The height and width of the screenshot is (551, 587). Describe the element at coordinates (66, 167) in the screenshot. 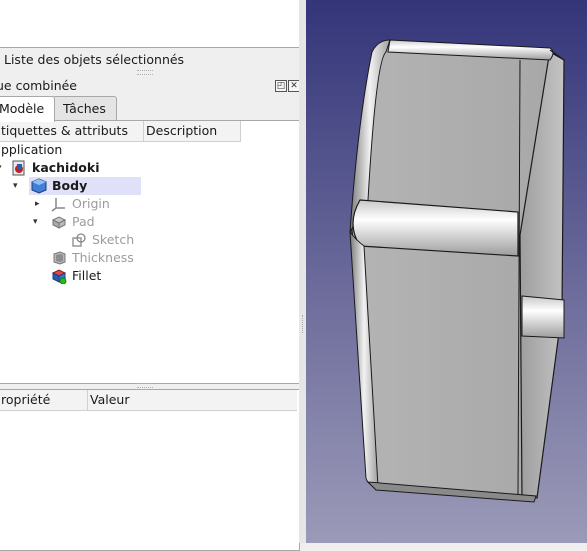

I see `tree-item-label: kachidoki` at that location.